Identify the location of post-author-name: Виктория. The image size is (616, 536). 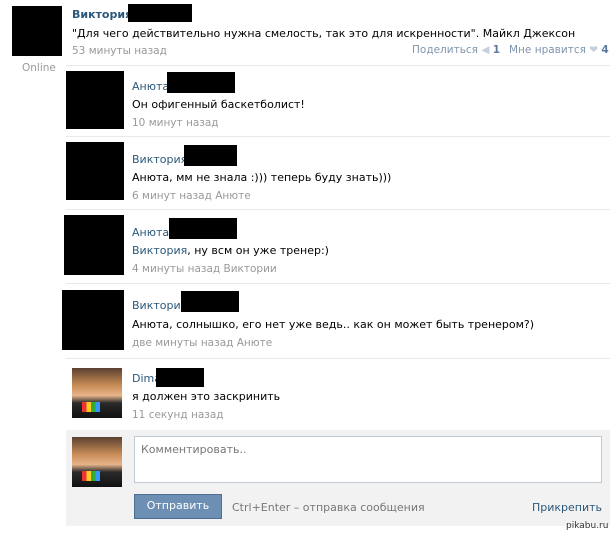
(102, 14).